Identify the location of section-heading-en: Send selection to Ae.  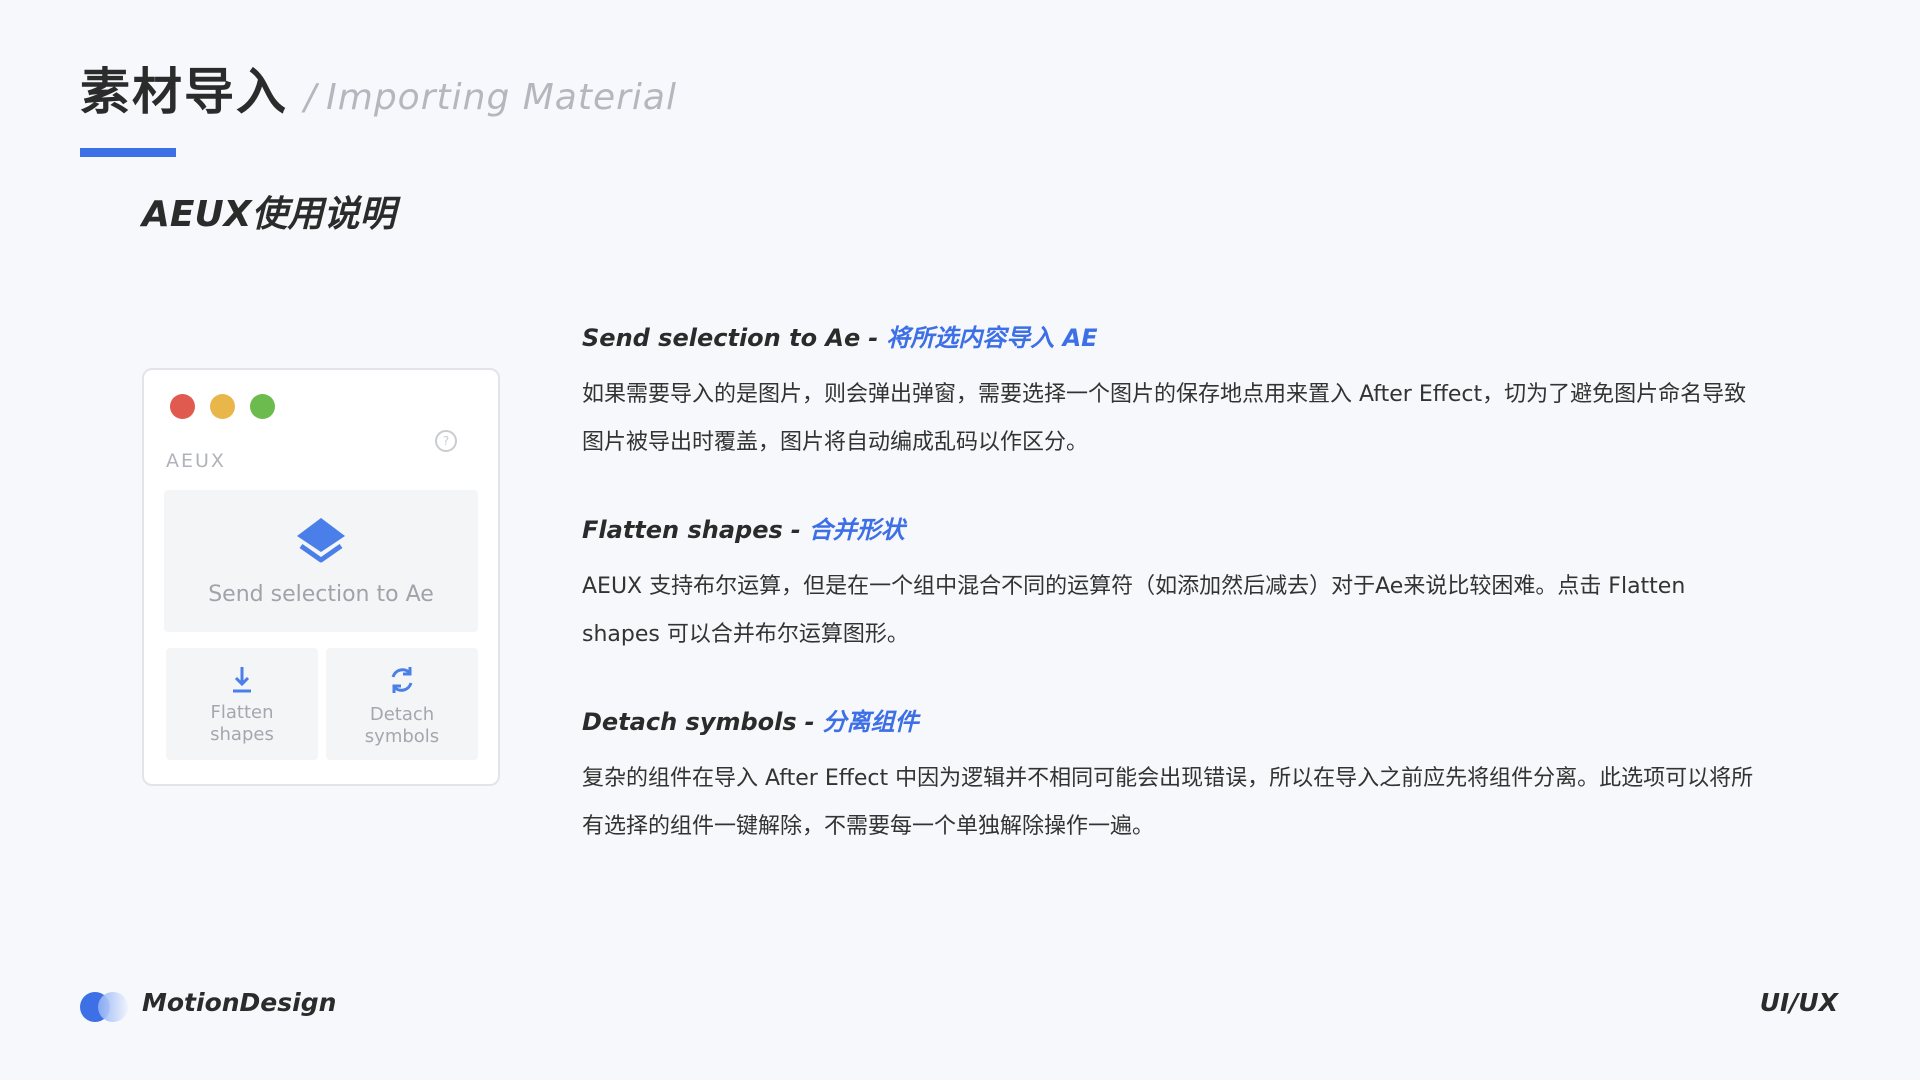
(721, 338).